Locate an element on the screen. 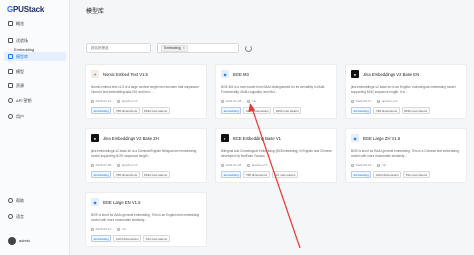 This screenshot has width=474, height=255. dashboard-icon is located at coordinates (10, 23).